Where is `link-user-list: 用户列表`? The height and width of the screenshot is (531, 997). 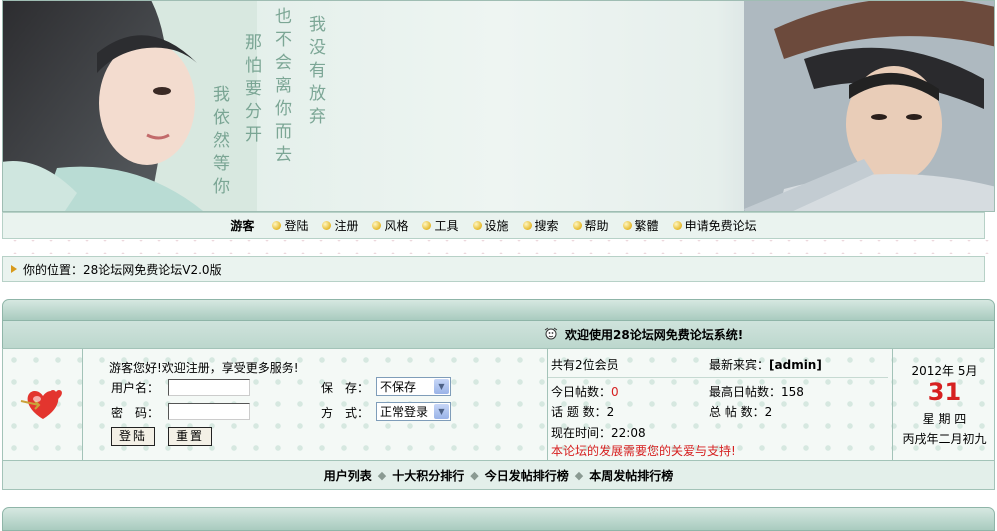 link-user-list: 用户列表 is located at coordinates (348, 475).